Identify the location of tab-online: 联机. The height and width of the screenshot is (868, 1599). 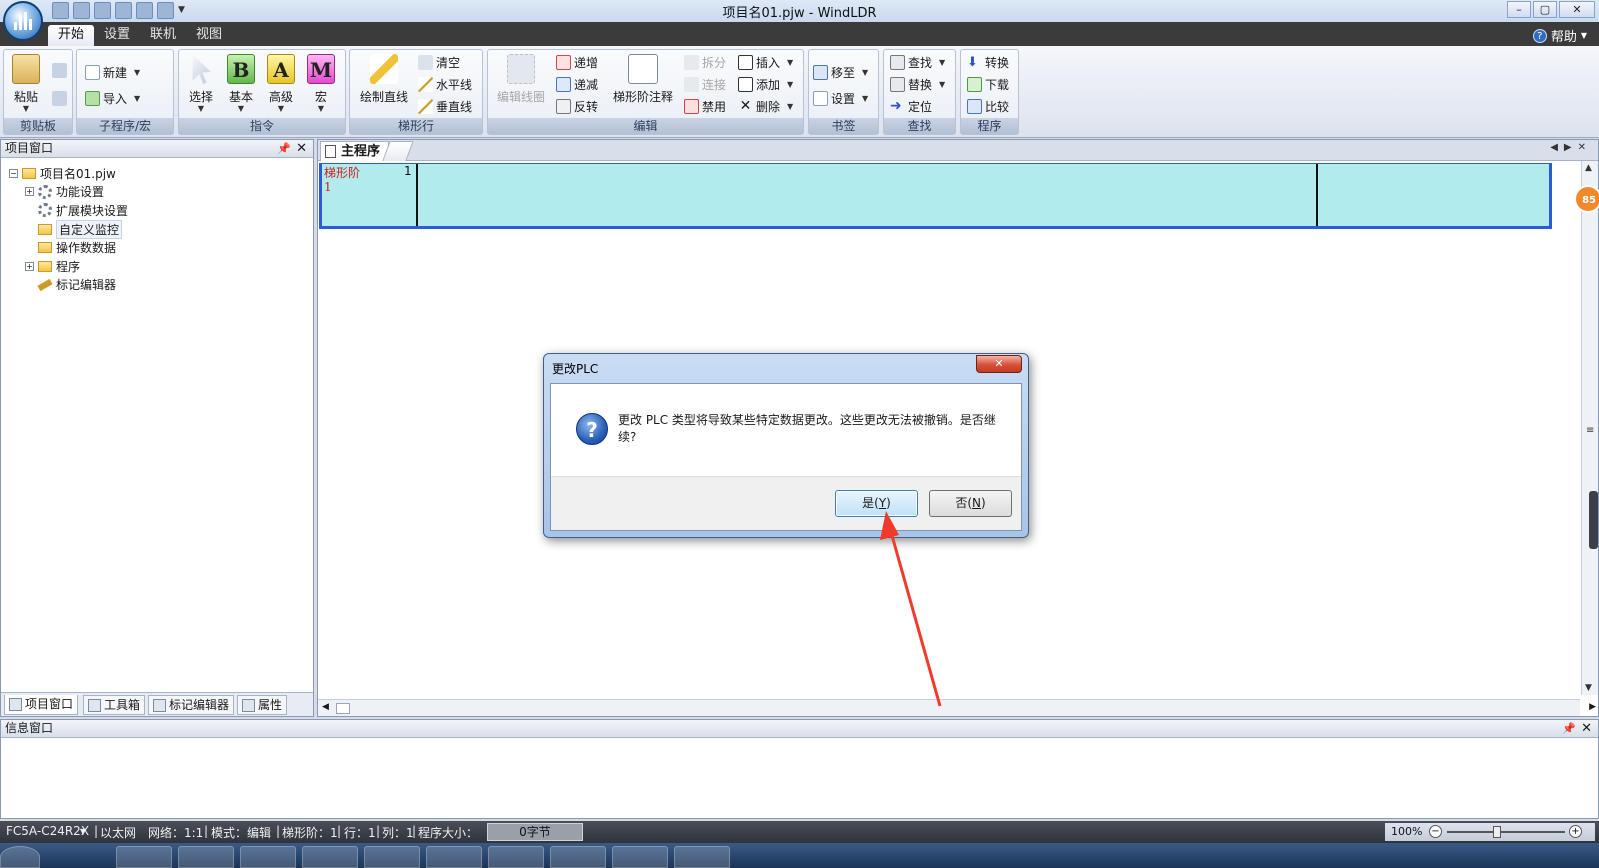
(163, 35).